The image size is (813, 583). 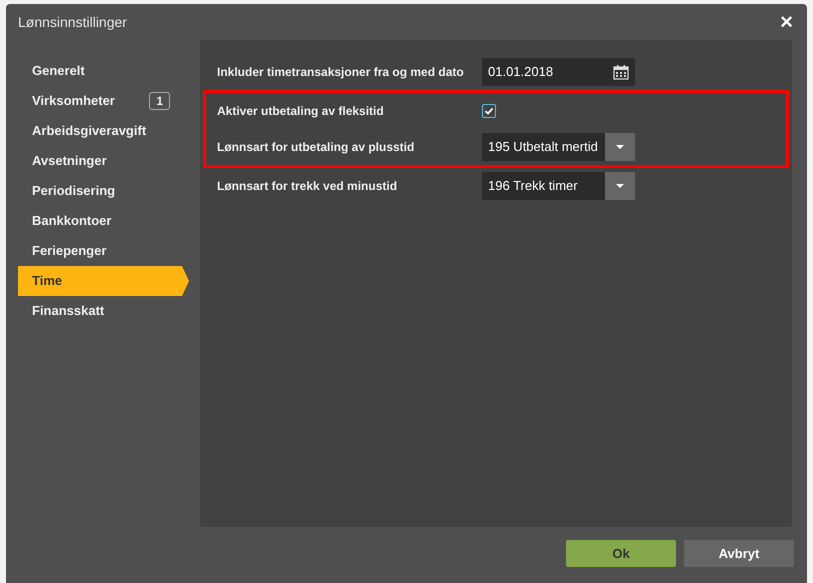 I want to click on setting-label: Aktiver utbetaling av fleksitid, so click(x=301, y=111).